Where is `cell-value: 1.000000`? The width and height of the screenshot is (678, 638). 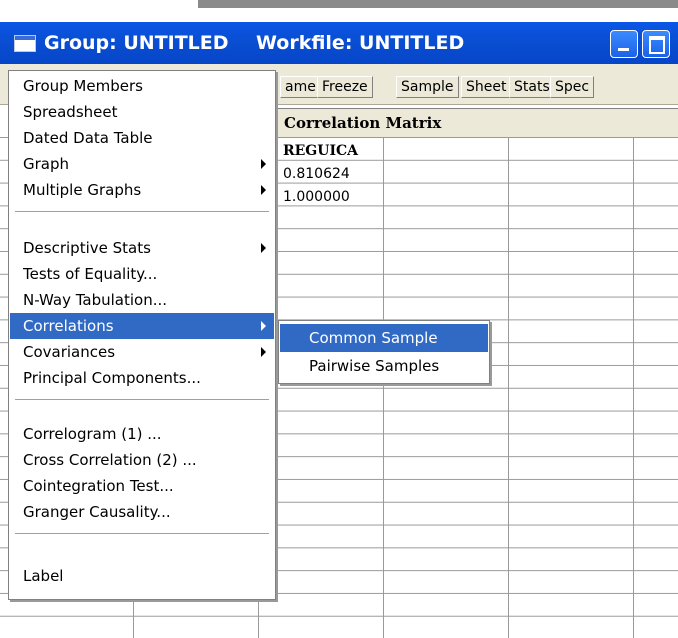 cell-value: 1.000000 is located at coordinates (316, 197).